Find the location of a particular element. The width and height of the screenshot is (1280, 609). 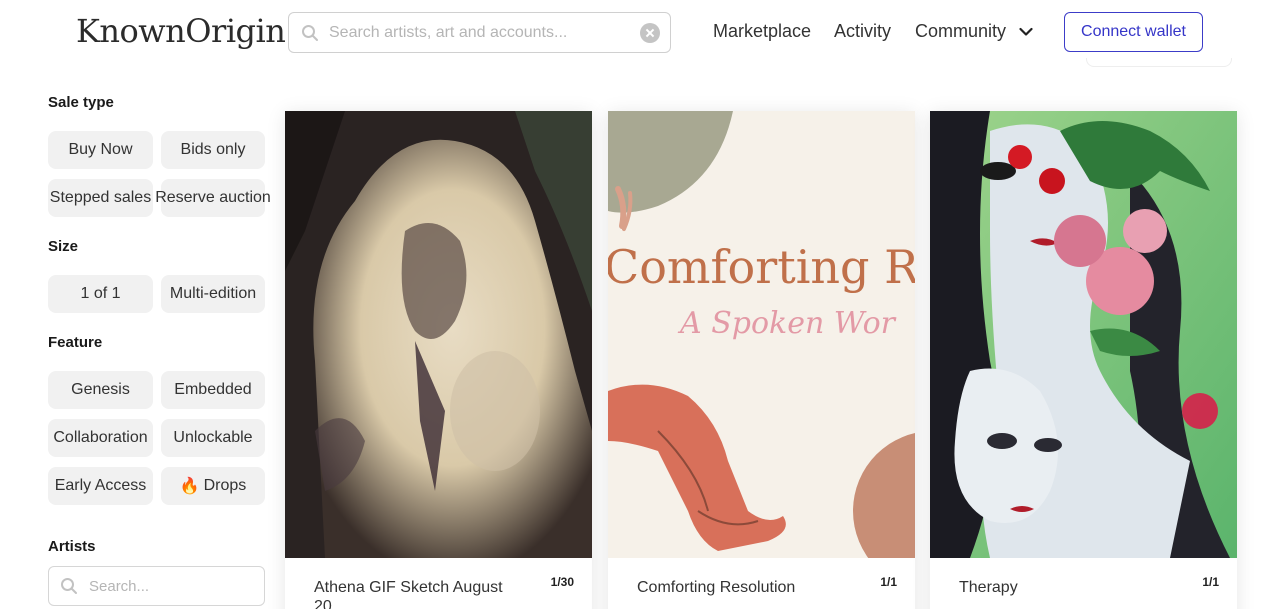

size-heading: Size is located at coordinates (63, 246).